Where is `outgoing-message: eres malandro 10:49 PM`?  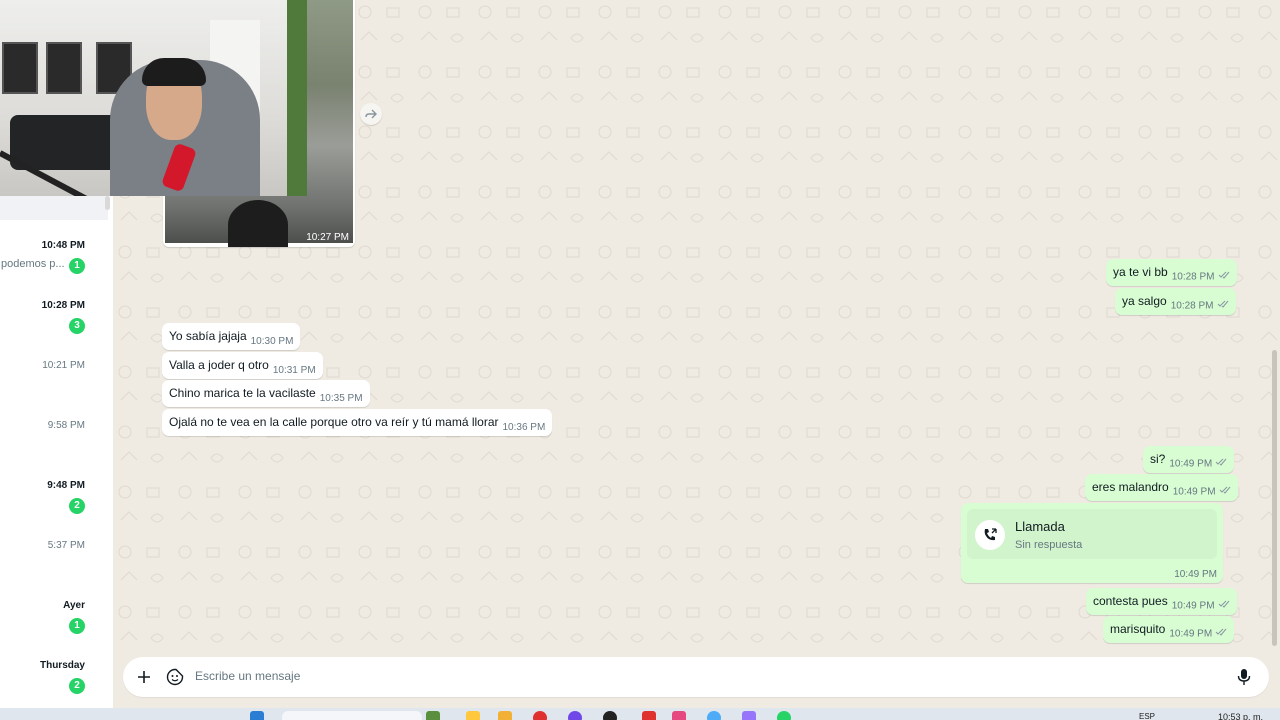
outgoing-message: eres malandro 10:49 PM is located at coordinates (1161, 487).